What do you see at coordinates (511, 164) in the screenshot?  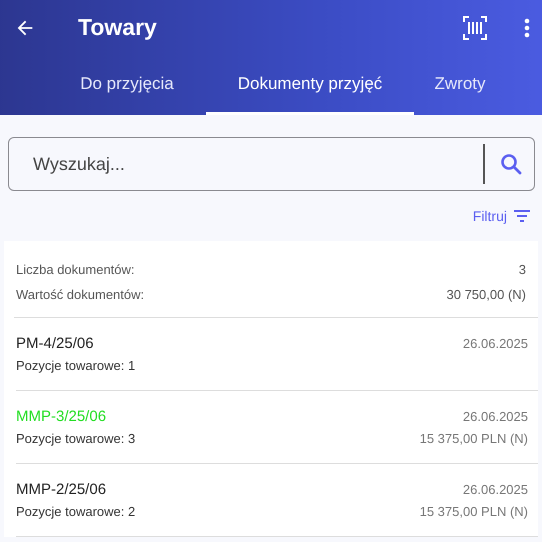 I see `search-icon` at bounding box center [511, 164].